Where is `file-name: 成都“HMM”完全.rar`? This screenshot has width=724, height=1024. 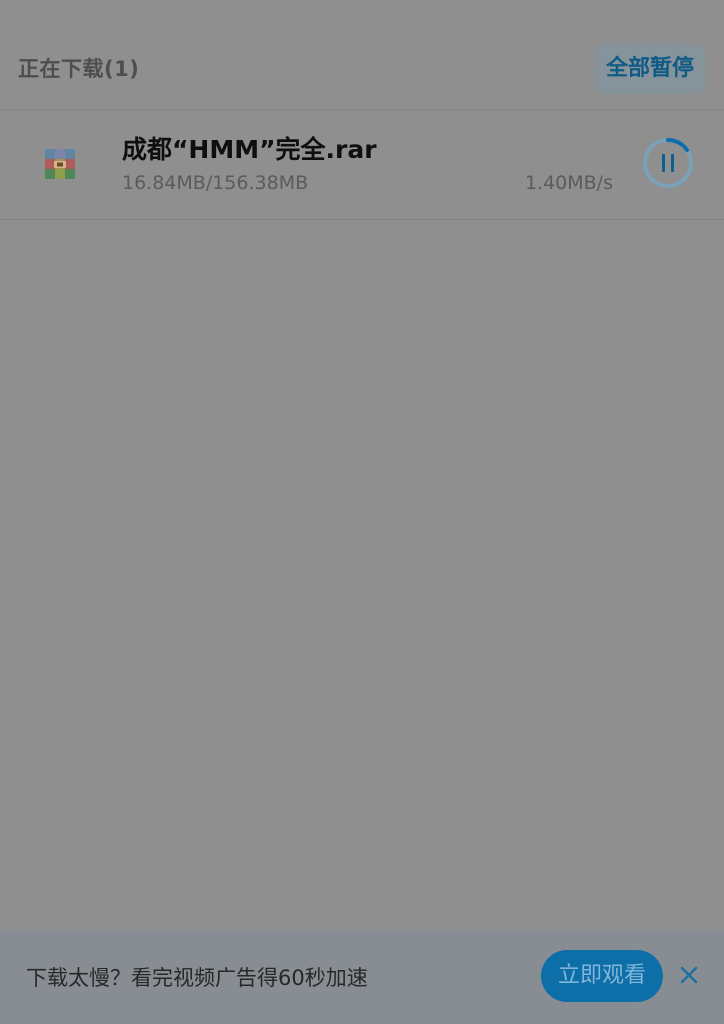 file-name: 成都“HMM”完全.rar is located at coordinates (249, 149).